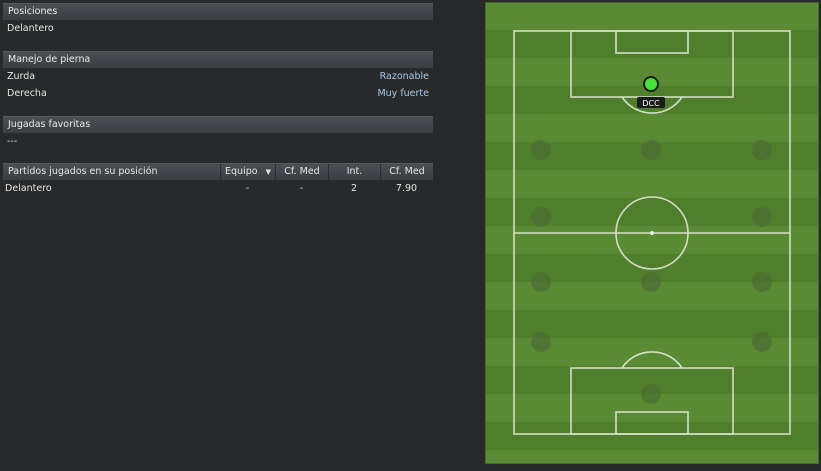 The height and width of the screenshot is (471, 821). Describe the element at coordinates (218, 93) in the screenshot. I see `footedness-row-right: Derecha Muy fuerte` at that location.